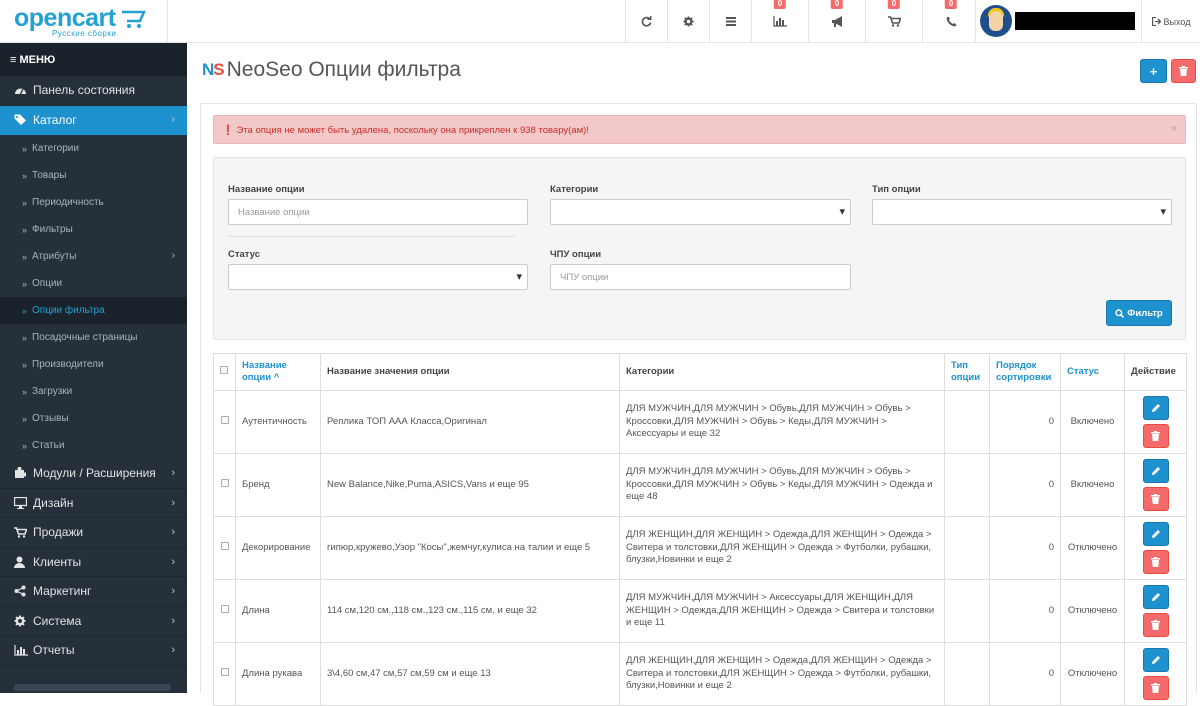 This screenshot has height=706, width=1200. I want to click on sidebar-item-marketing: Маркетинг ›, so click(93, 592).